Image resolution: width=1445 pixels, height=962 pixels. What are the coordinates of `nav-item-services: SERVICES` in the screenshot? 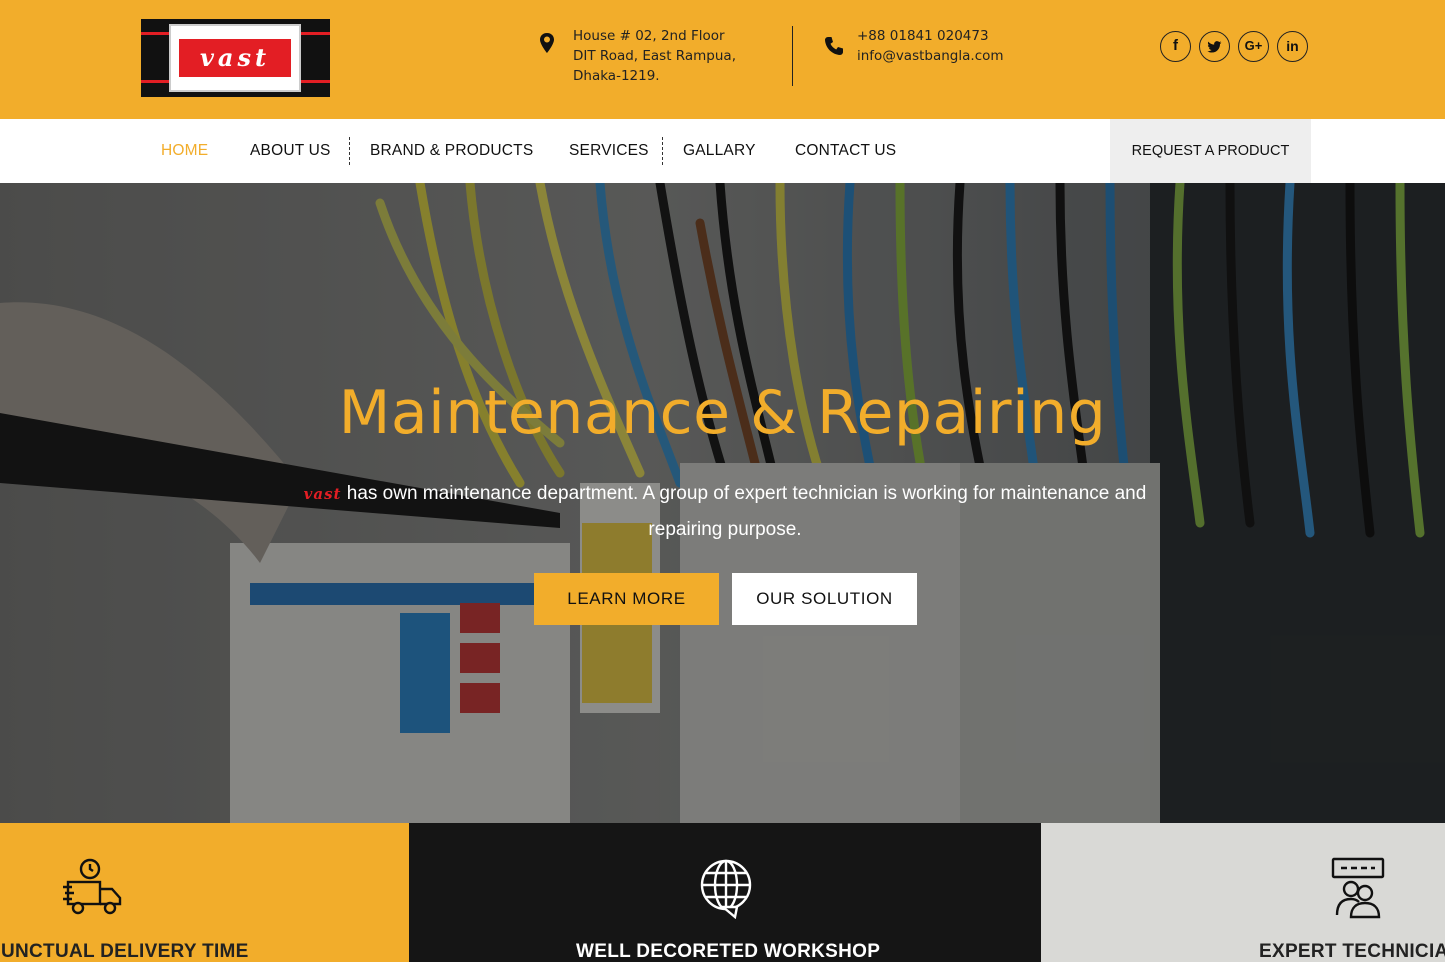 It's located at (609, 151).